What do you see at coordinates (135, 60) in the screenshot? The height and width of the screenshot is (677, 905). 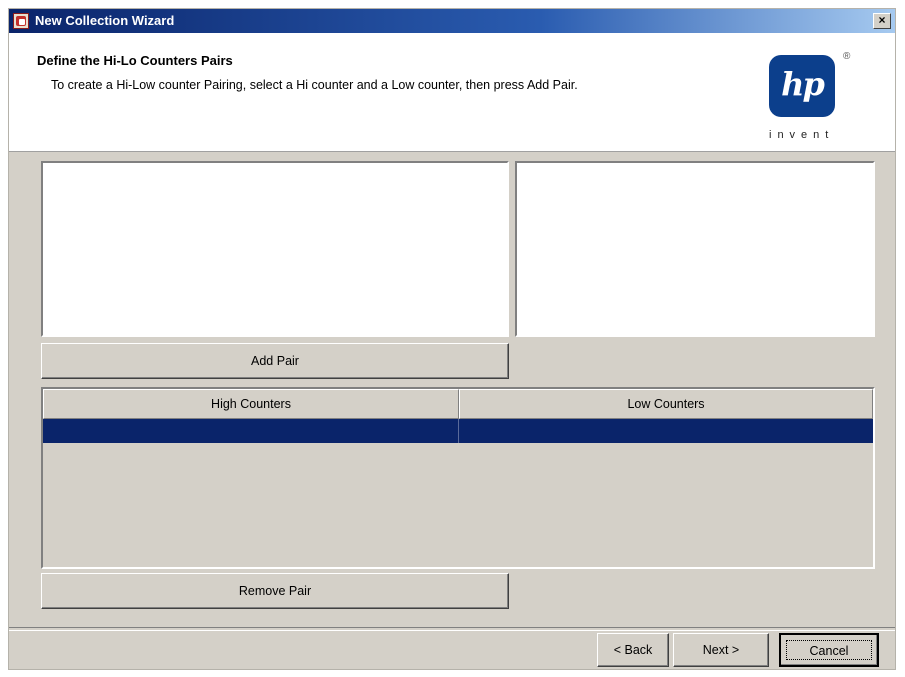 I see `step-title: Define the Hi-Lo Counters Pairs` at bounding box center [135, 60].